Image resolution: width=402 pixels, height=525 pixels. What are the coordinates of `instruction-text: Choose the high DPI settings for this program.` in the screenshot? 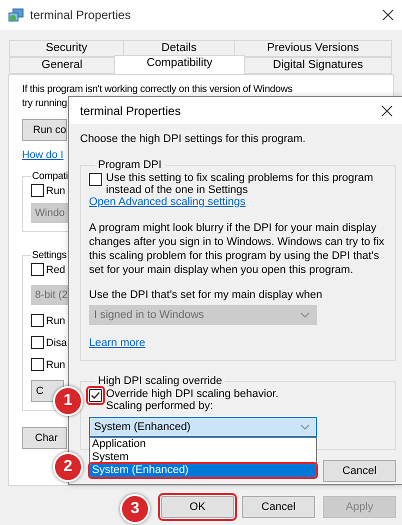 It's located at (193, 139).